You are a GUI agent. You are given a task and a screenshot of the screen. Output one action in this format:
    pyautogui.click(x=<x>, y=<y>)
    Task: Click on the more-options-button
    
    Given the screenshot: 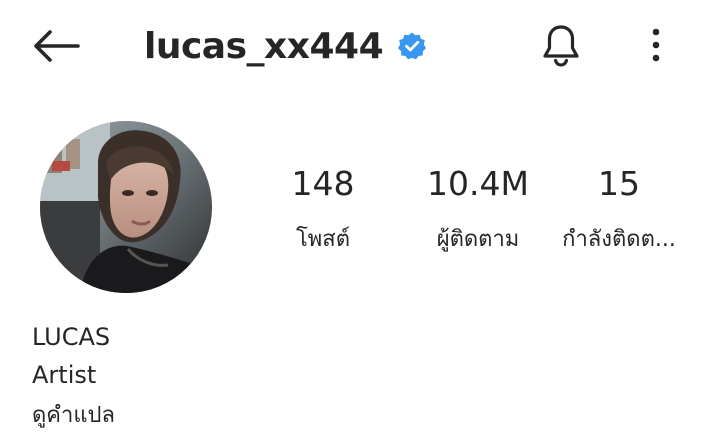 What is the action you would take?
    pyautogui.click(x=656, y=45)
    